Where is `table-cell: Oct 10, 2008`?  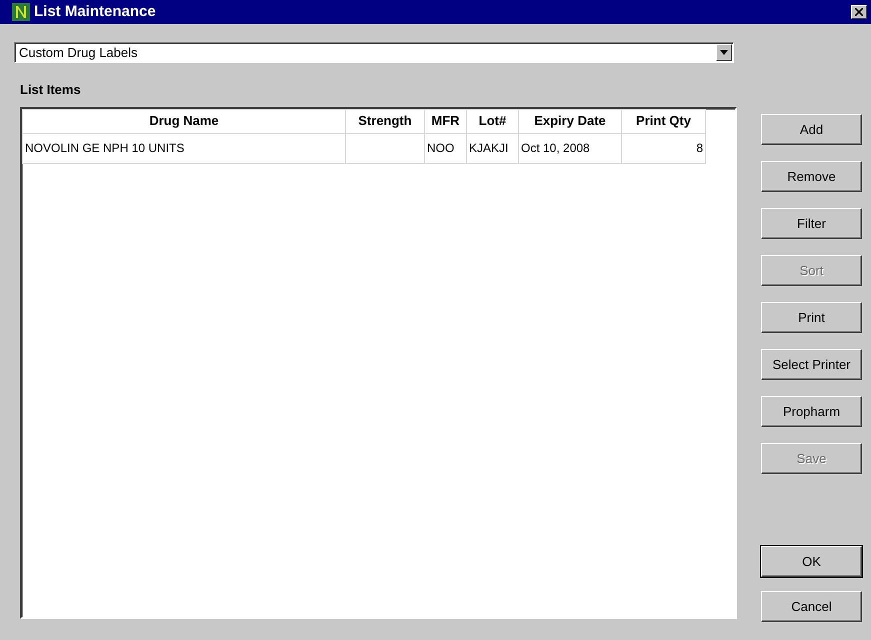
table-cell: Oct 10, 2008 is located at coordinates (570, 148).